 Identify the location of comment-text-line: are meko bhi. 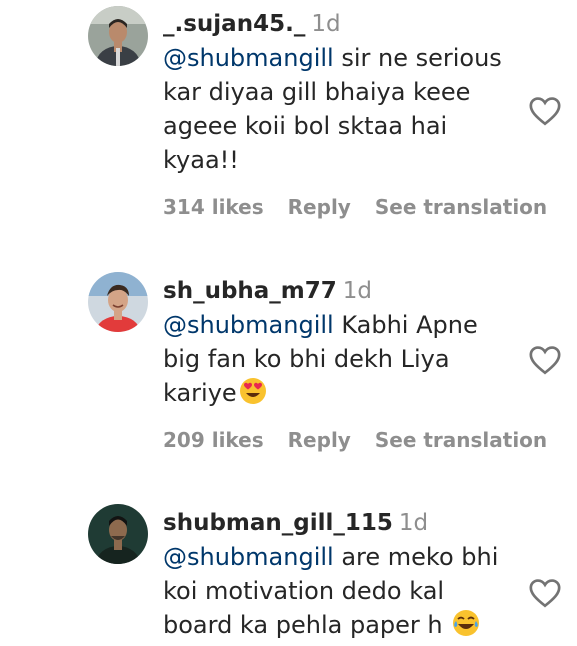
(416, 557).